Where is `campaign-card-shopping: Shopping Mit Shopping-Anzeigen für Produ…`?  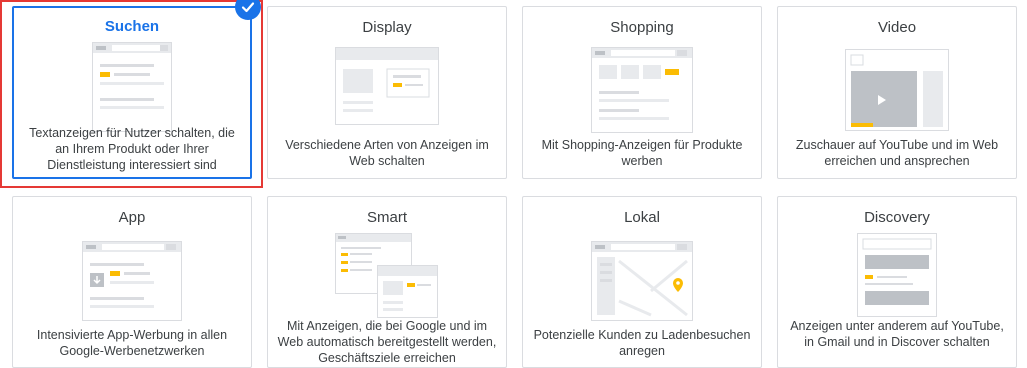 campaign-card-shopping: Shopping Mit Shopping-Anzeigen für Produ… is located at coordinates (642, 92).